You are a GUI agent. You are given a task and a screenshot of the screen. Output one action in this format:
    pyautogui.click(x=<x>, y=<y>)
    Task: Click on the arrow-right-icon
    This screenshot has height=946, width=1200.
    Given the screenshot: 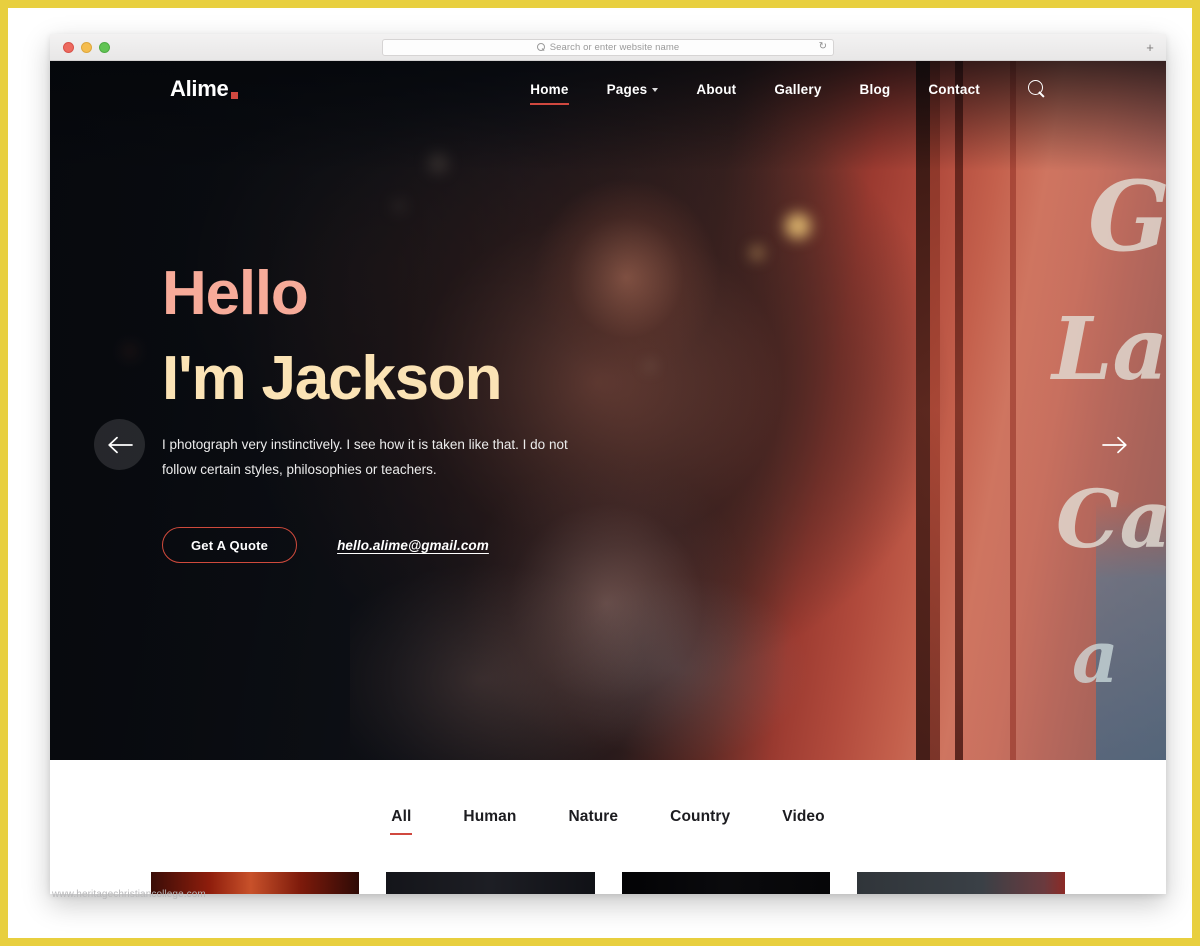 What is the action you would take?
    pyautogui.click(x=1114, y=444)
    